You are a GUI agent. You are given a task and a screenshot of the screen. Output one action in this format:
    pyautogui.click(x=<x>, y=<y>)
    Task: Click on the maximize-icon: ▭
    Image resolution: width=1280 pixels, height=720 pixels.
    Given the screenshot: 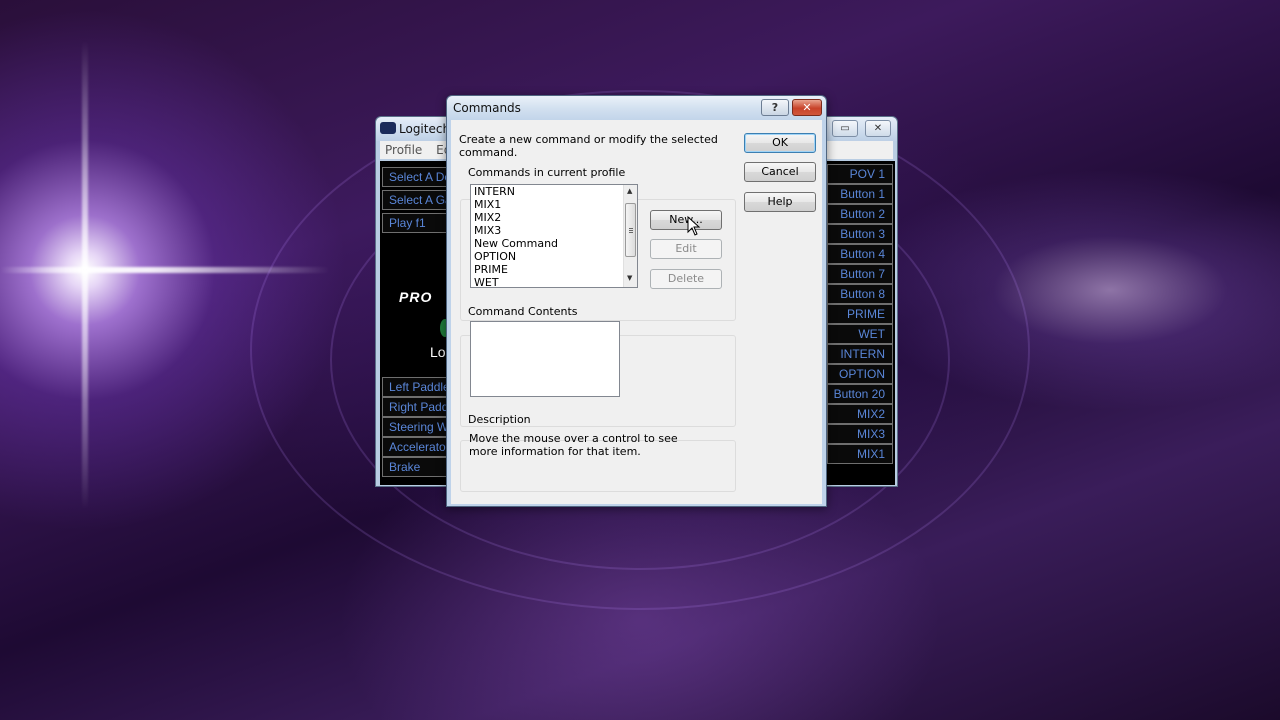 What is the action you would take?
    pyautogui.click(x=845, y=128)
    